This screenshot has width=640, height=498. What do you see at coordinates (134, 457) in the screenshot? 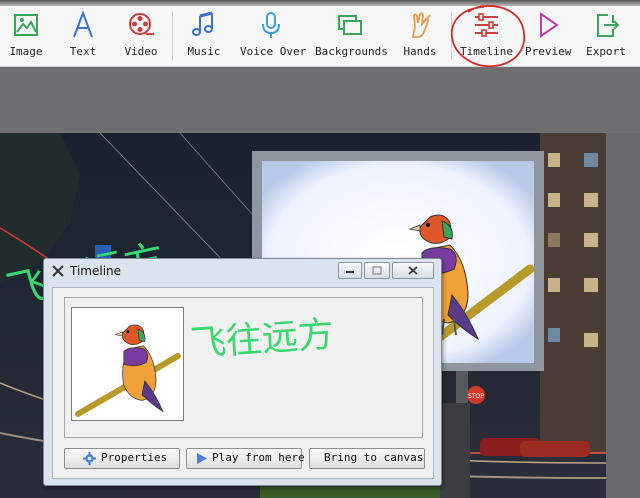
I see `properties-label: Properties` at bounding box center [134, 457].